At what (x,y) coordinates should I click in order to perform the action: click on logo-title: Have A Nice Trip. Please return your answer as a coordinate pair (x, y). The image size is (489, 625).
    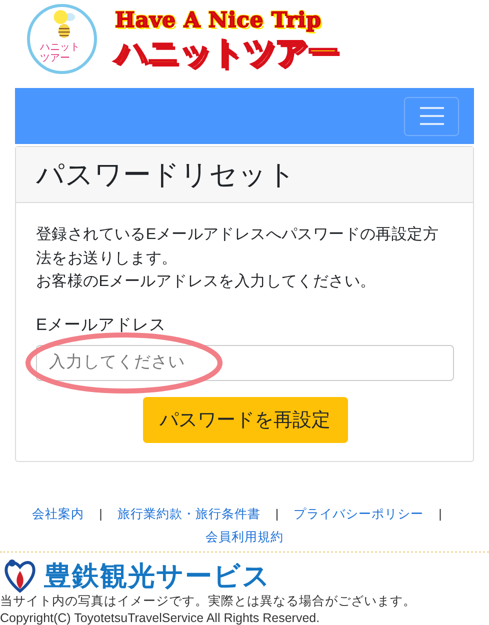
    Looking at the image, I should click on (218, 20).